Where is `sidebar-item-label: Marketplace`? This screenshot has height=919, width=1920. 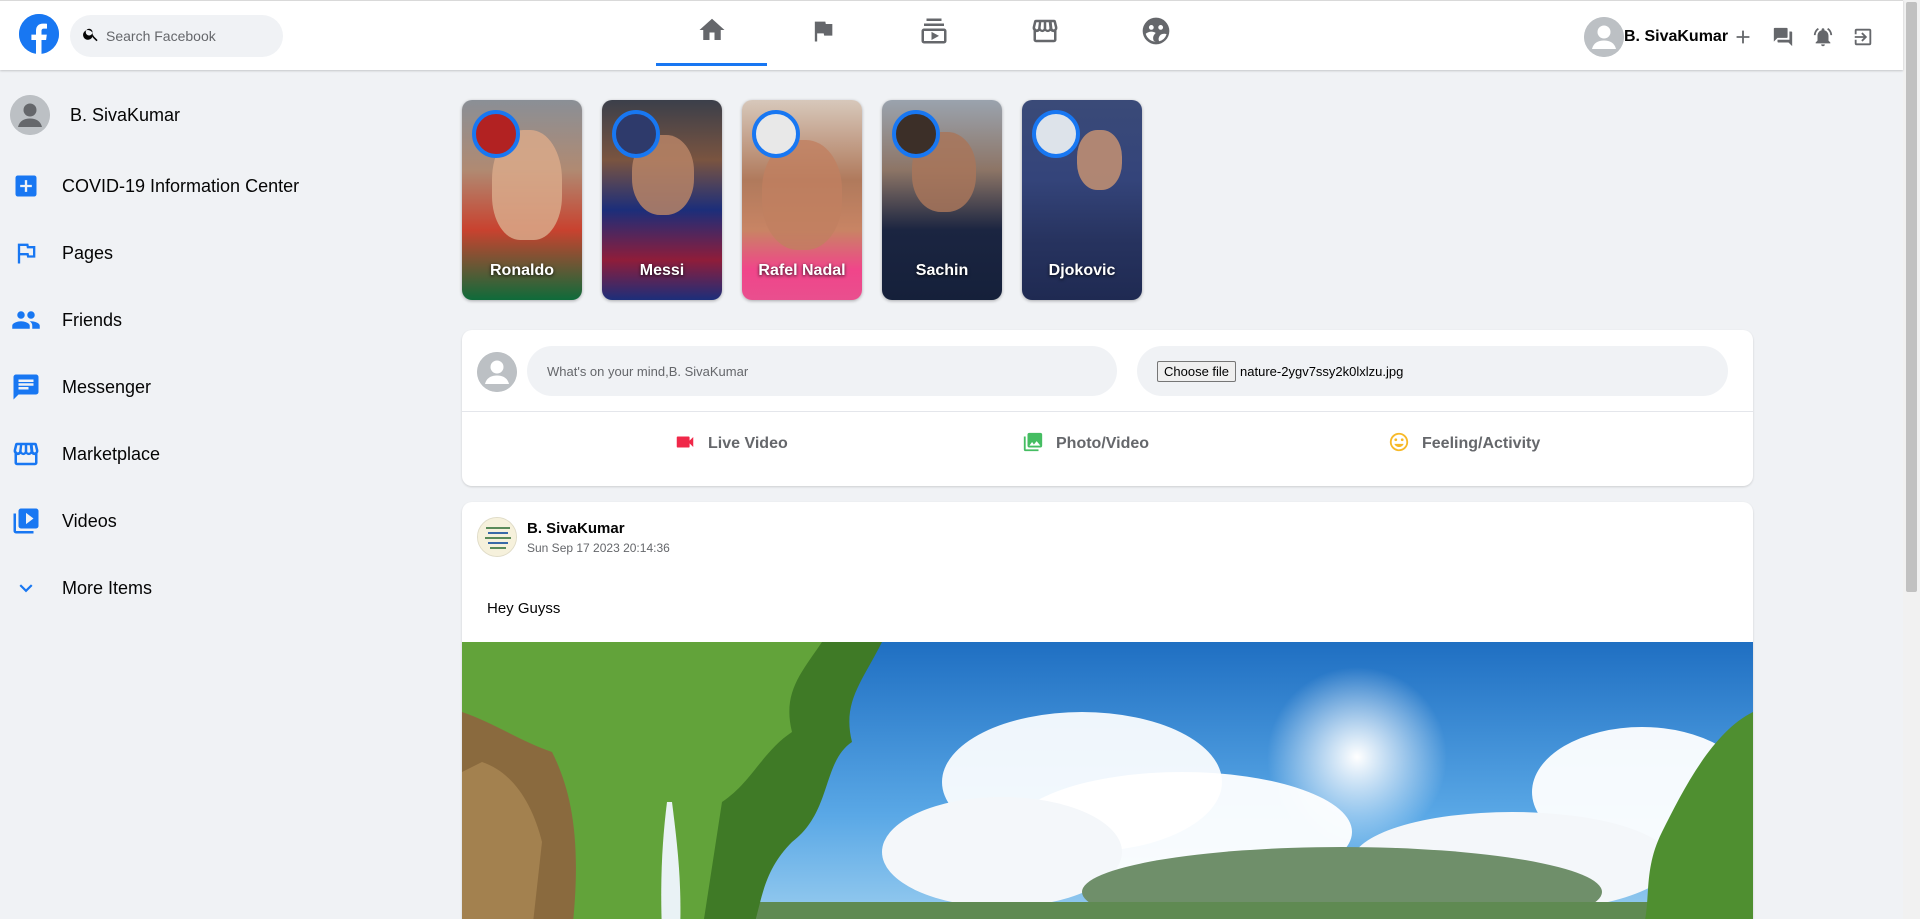
sidebar-item-label: Marketplace is located at coordinates (111, 453).